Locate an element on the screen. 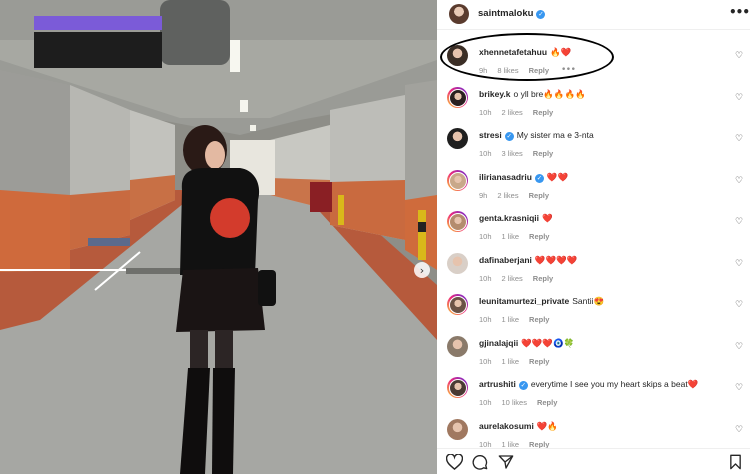  comment-body: ❤️❤️❤️❤️ is located at coordinates (556, 260).